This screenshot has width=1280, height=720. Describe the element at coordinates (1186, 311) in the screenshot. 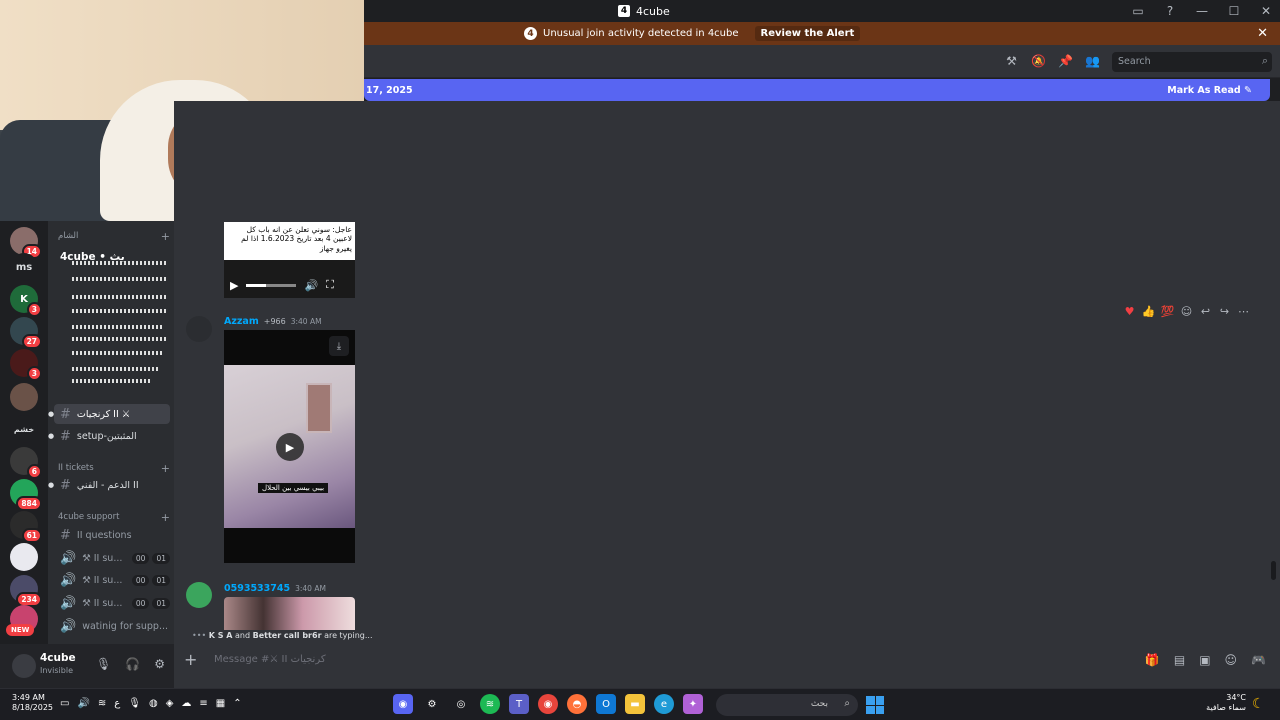

I see `add-reaction-icon: ☺` at that location.